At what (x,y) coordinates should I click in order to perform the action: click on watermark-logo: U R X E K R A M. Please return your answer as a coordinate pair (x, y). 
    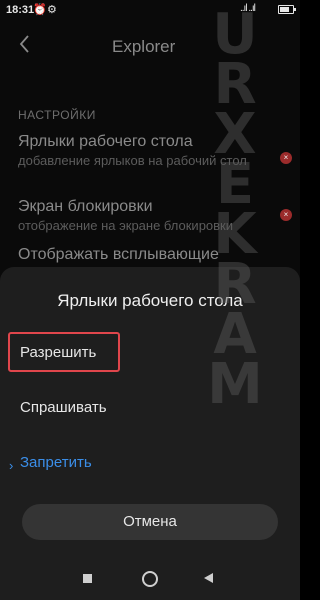
    Looking at the image, I should click on (235, 212).